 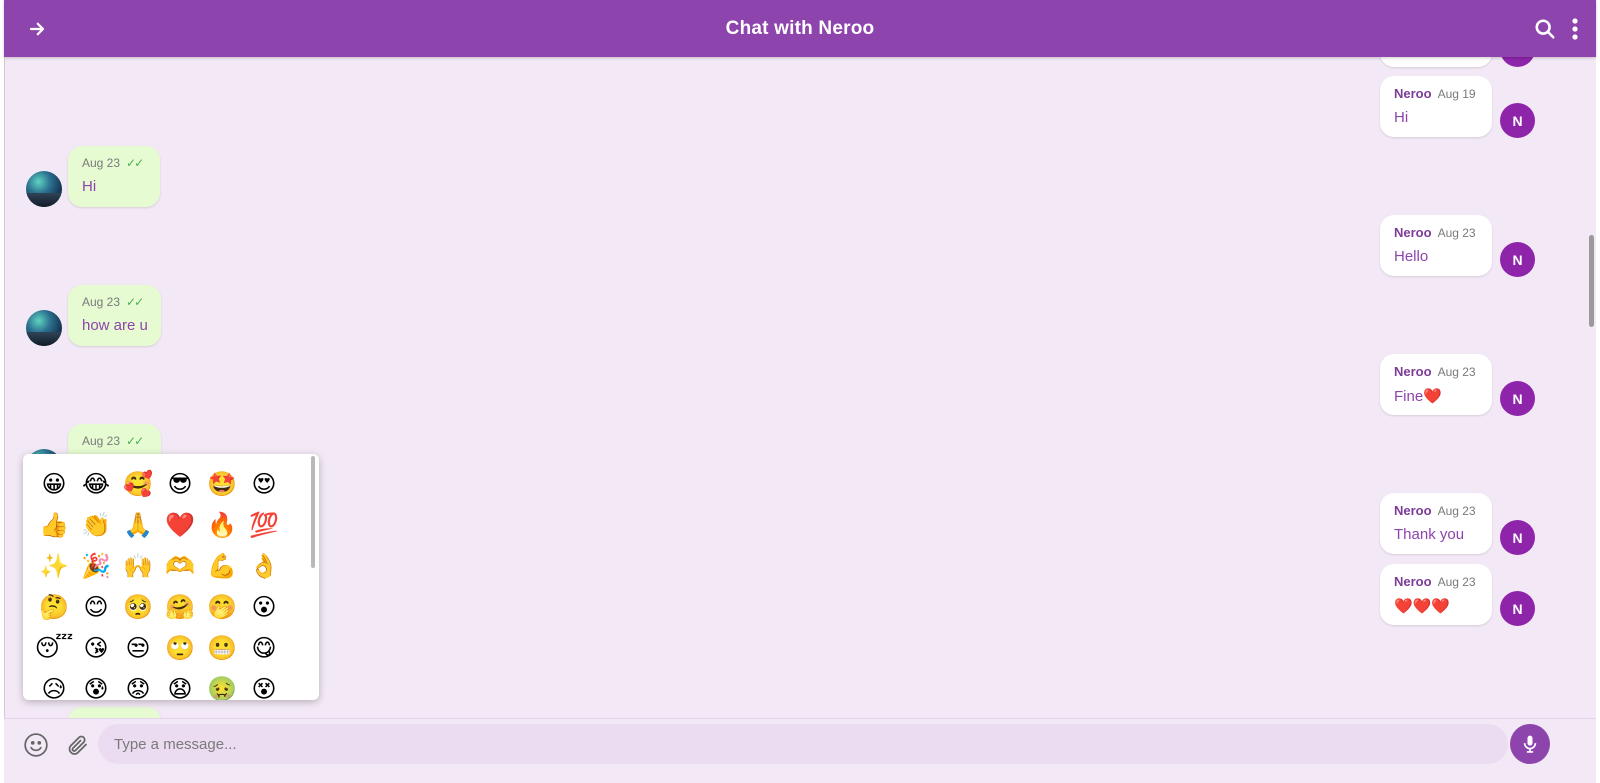 What do you see at coordinates (1456, 93) in the screenshot?
I see `message-time: Aug 19` at bounding box center [1456, 93].